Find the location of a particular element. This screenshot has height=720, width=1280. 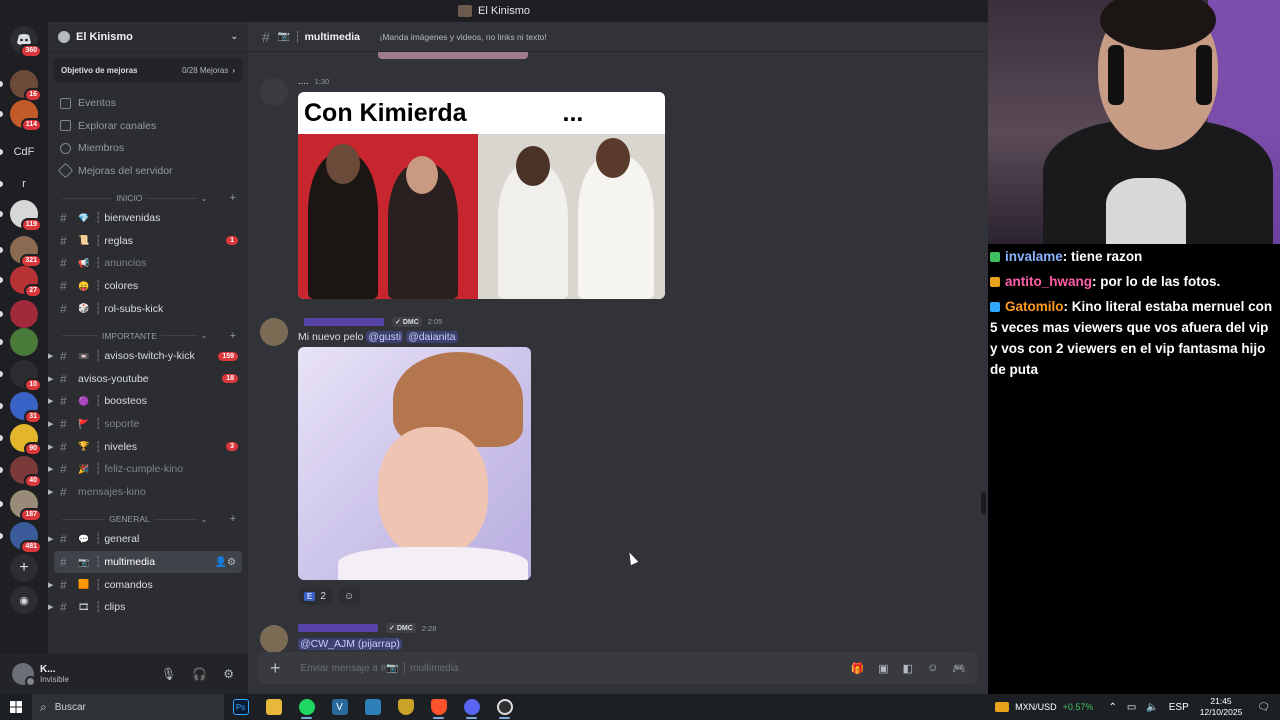

channel-soporte: ▶ # 🚩 ┆ soporte is located at coordinates (148, 424).